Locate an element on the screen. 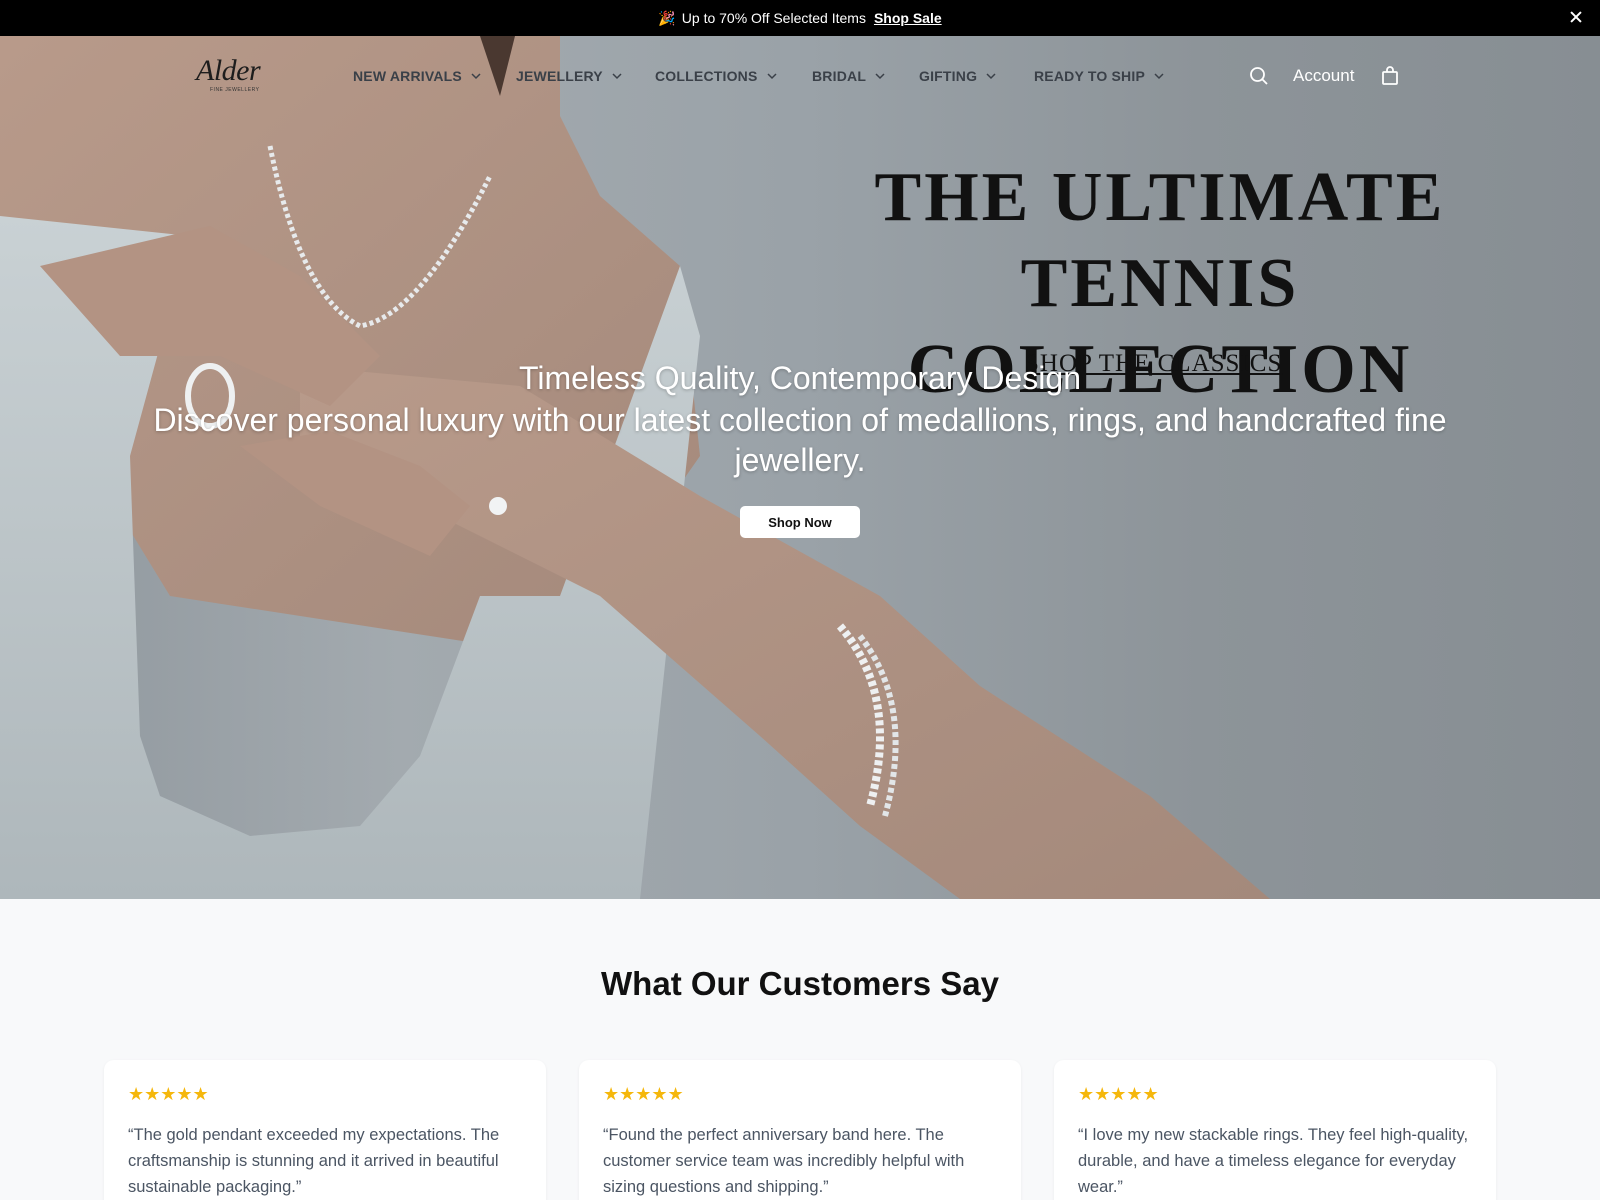 This screenshot has height=1200, width=1600. nav-item-ready-to-ship: READY TO SHIP is located at coordinates (1099, 76).